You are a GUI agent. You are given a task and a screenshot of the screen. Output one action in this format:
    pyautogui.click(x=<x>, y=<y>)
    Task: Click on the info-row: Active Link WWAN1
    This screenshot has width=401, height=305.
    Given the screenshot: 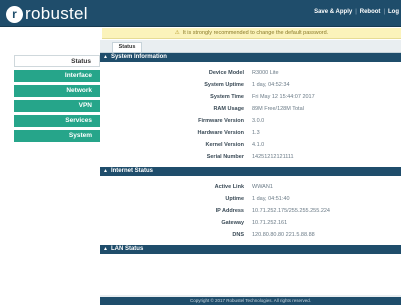 What is the action you would take?
    pyautogui.click(x=250, y=187)
    